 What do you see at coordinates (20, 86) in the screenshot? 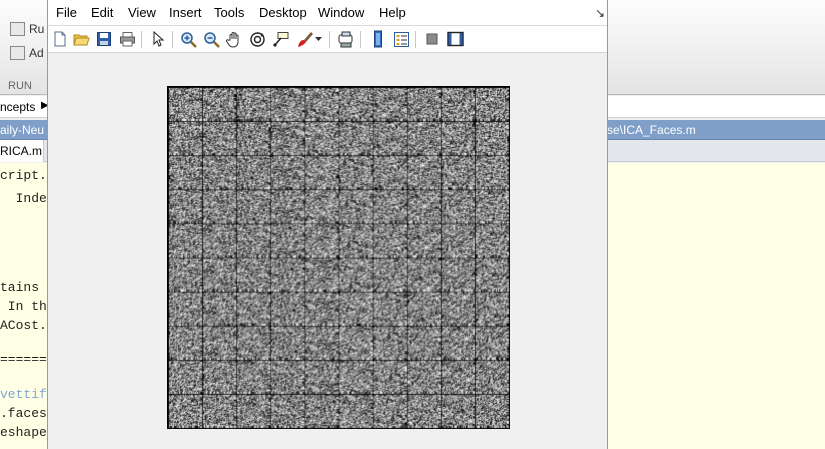
I see `toolstrip-section-label: RUN` at bounding box center [20, 86].